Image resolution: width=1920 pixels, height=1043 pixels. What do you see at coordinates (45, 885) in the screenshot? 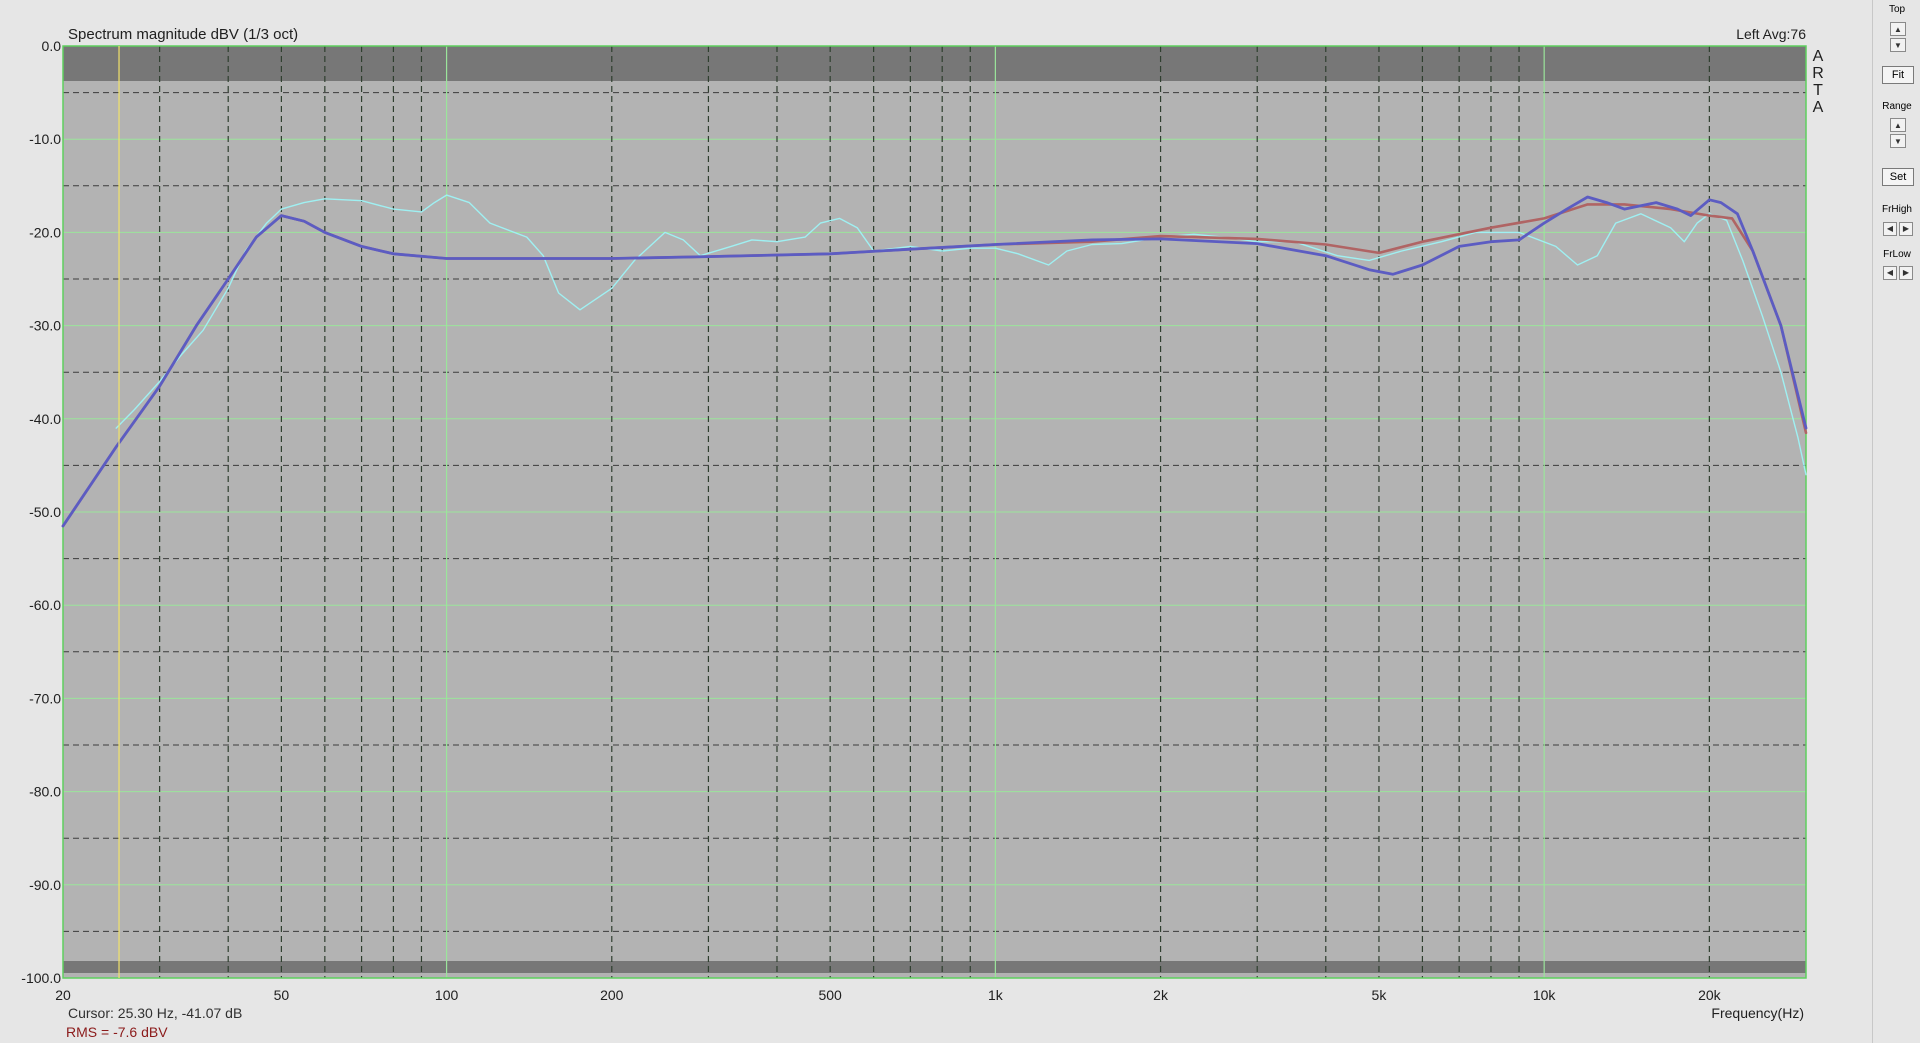
I see `y-tick-label: -90.0` at bounding box center [45, 885].